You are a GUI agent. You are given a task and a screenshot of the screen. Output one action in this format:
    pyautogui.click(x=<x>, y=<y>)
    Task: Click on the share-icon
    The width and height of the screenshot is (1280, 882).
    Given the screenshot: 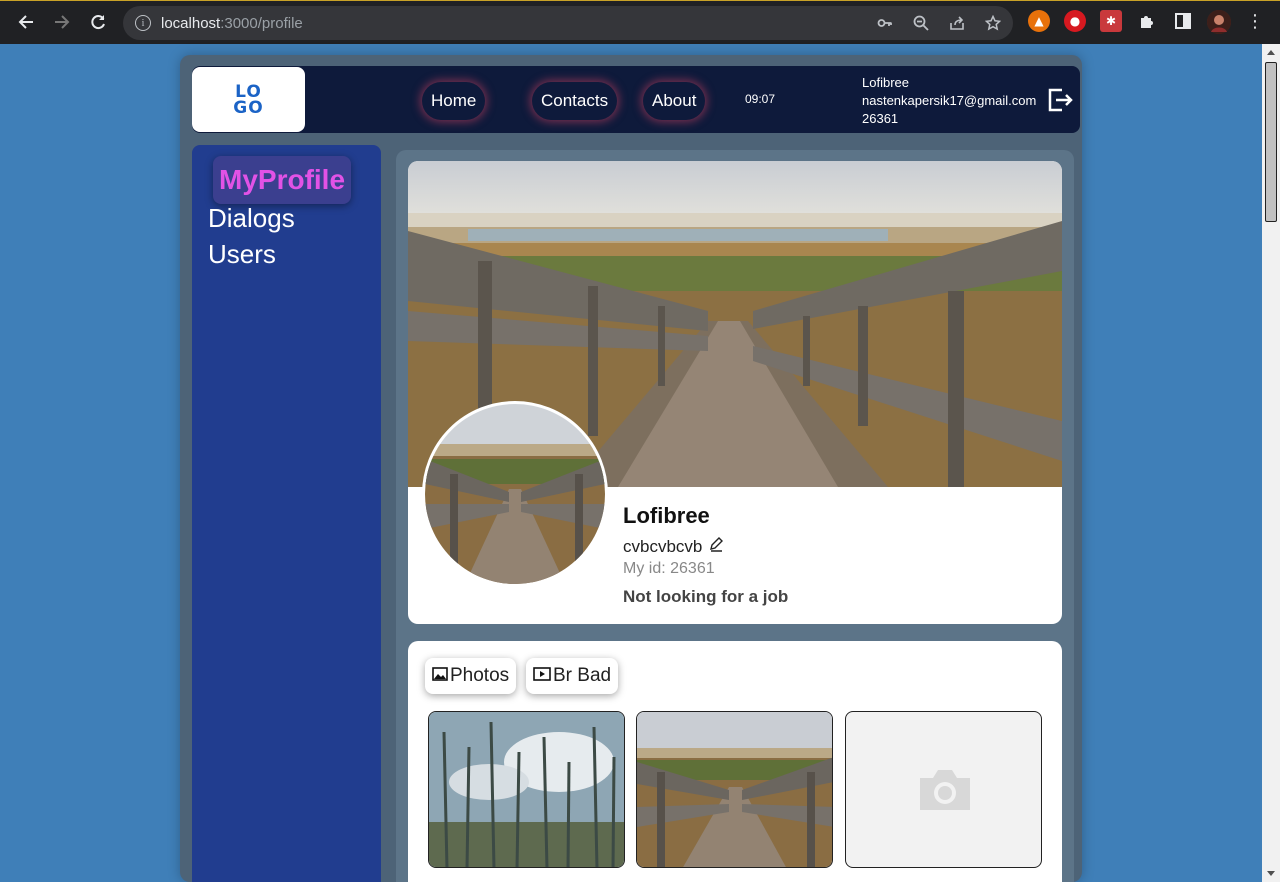 What is the action you would take?
    pyautogui.click(x=957, y=23)
    